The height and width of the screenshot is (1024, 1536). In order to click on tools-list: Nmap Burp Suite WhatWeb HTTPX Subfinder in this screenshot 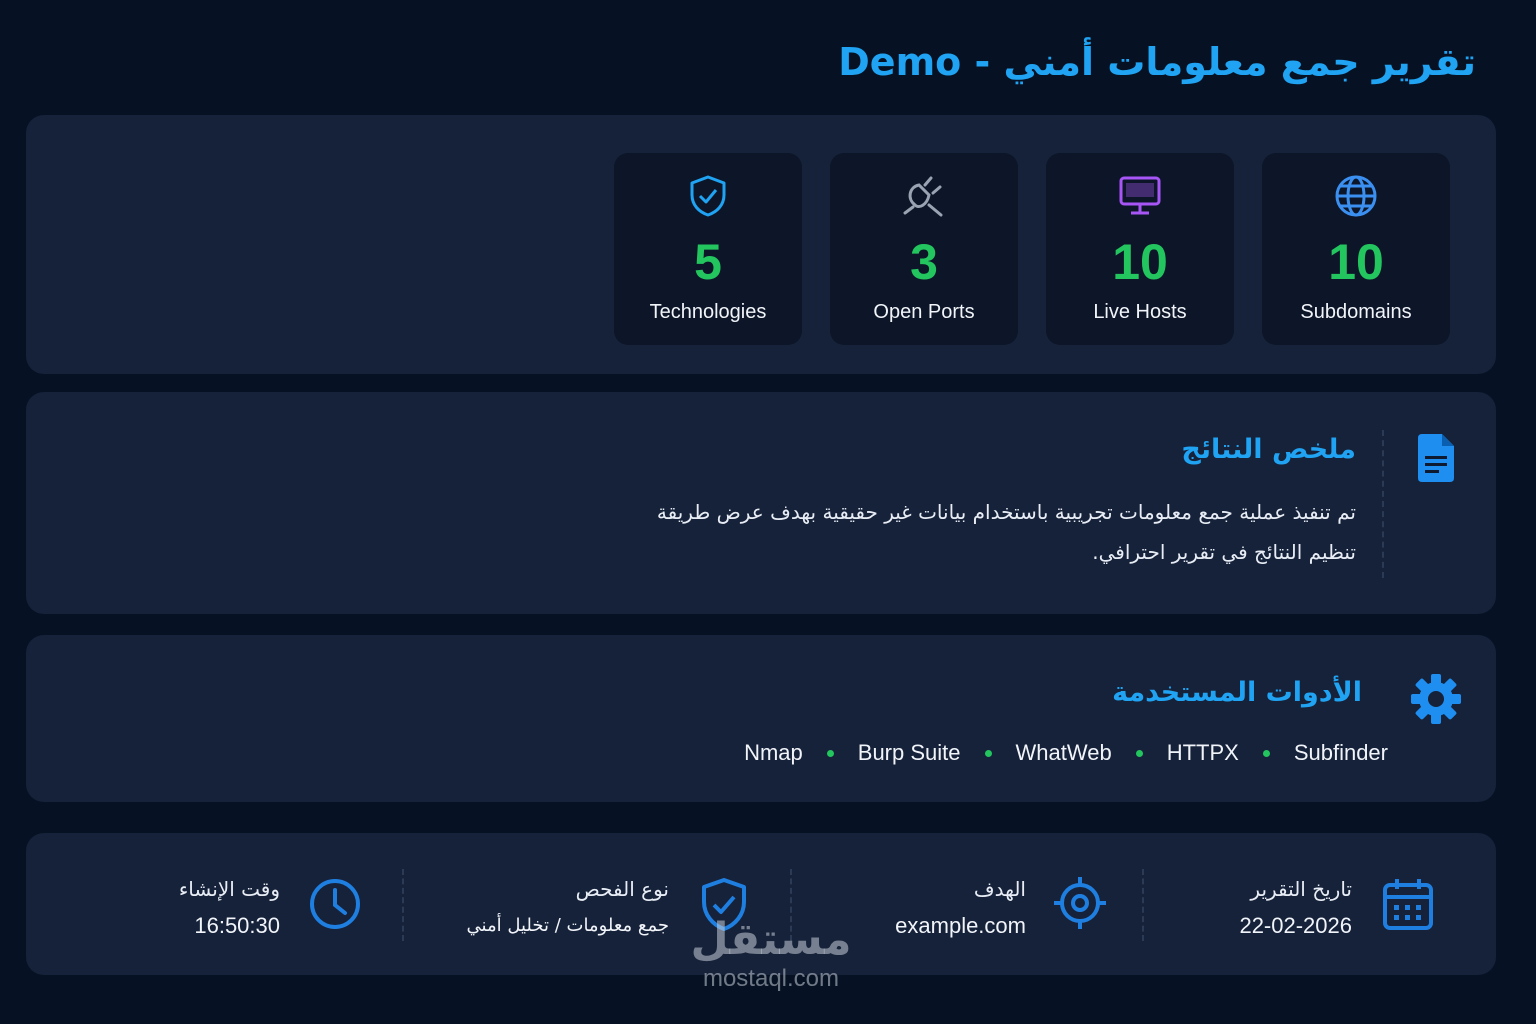, I will do `click(1066, 753)`.